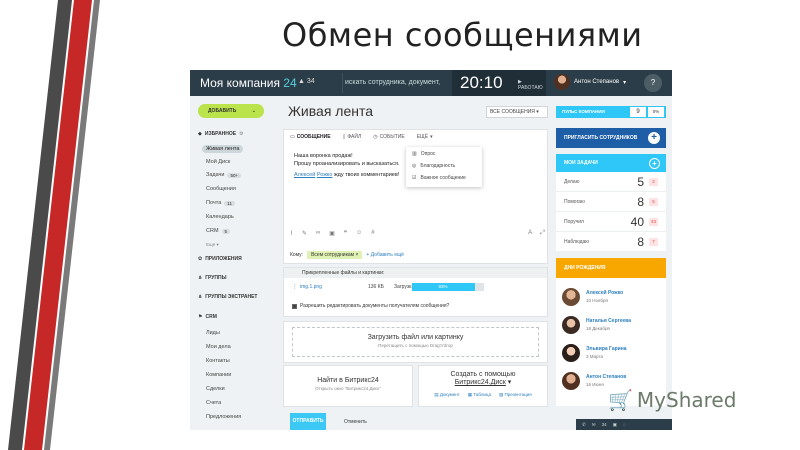 This screenshot has width=800, height=450. I want to click on gear-icon: ⚙, so click(241, 134).